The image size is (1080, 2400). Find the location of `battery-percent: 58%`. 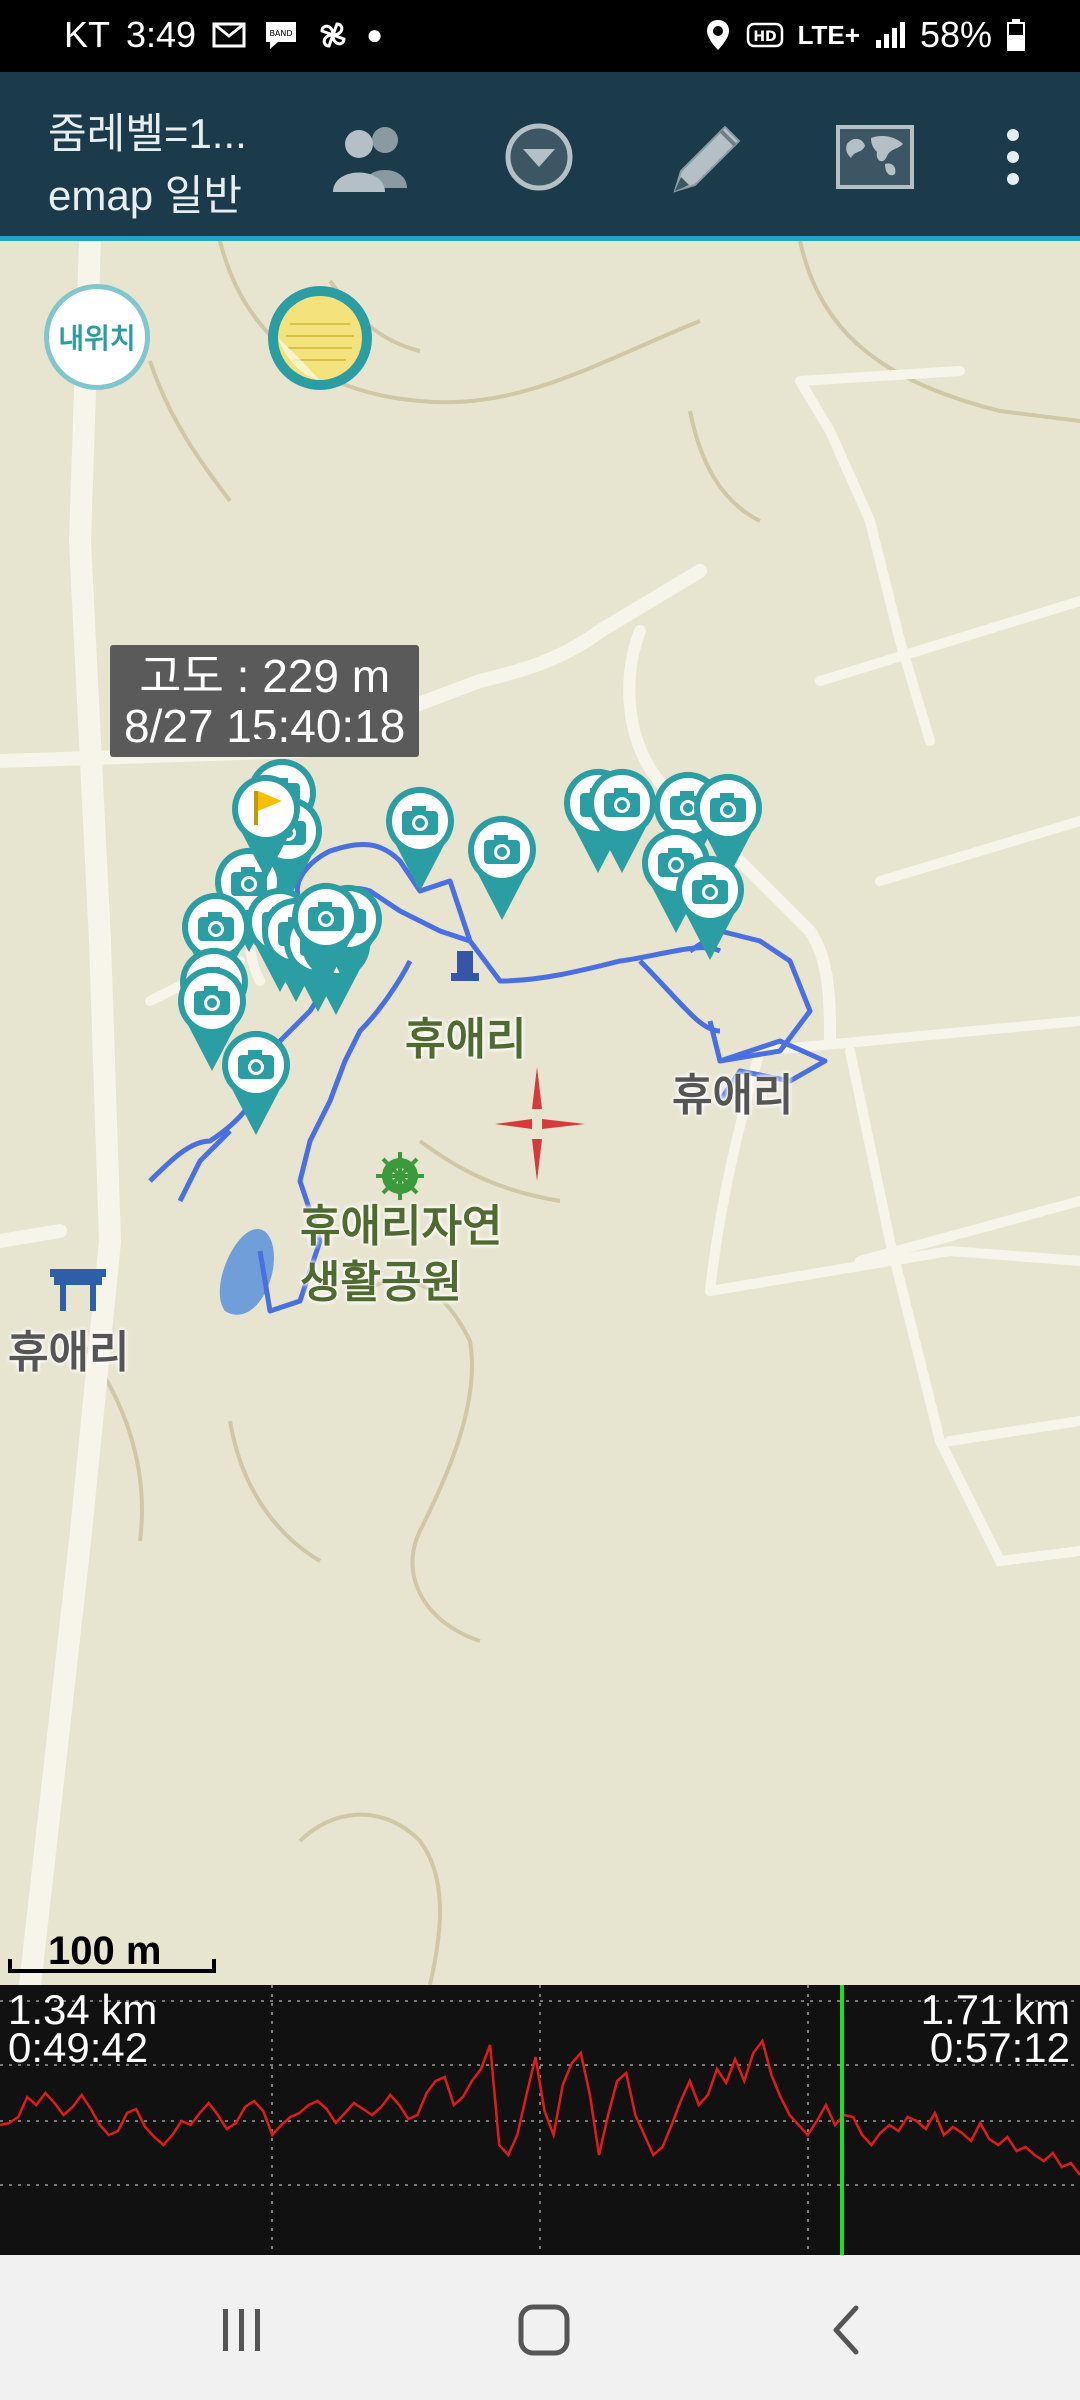

battery-percent: 58% is located at coordinates (955, 34).